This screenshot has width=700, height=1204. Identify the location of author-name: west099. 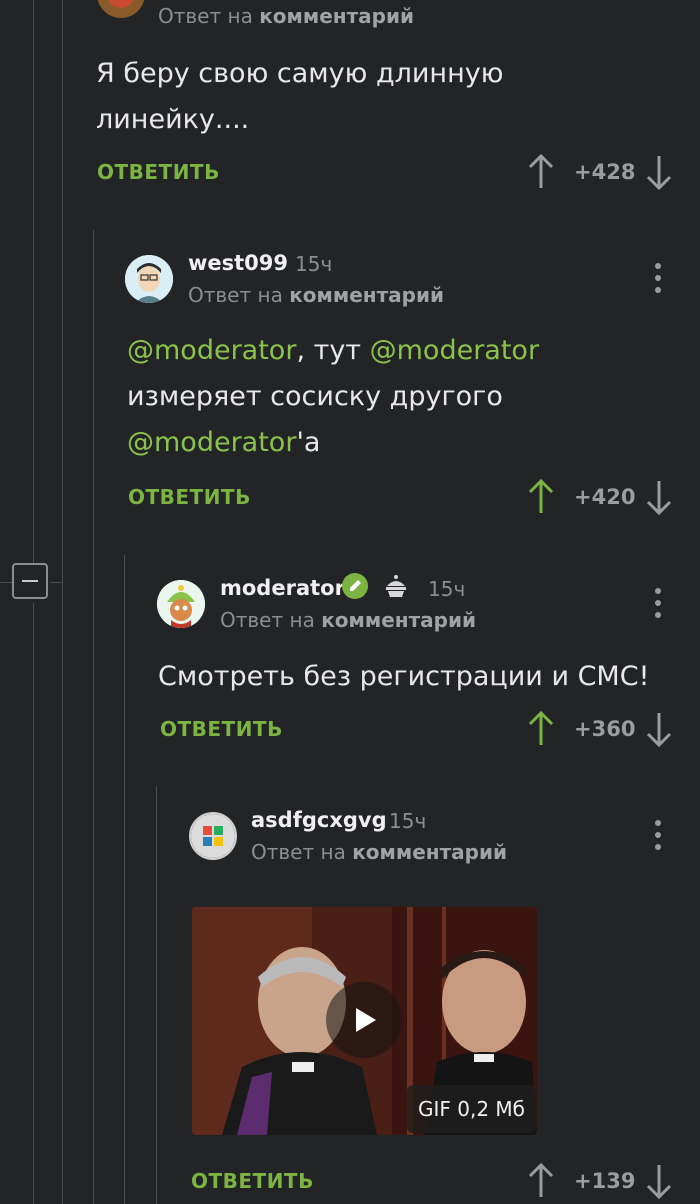
(238, 263).